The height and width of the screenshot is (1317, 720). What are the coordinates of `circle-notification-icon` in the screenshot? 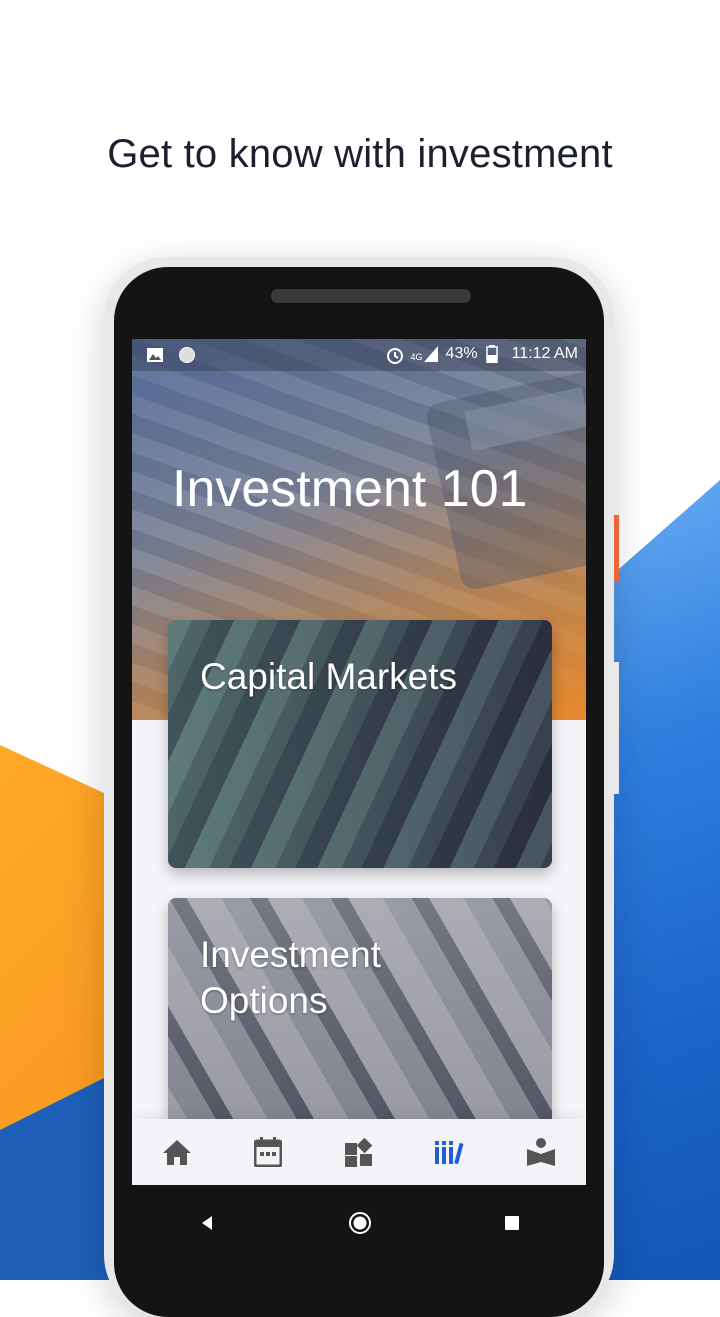 It's located at (187, 355).